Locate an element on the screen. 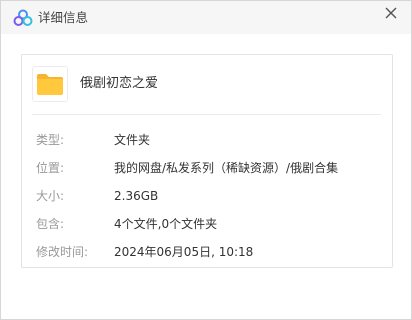  detail-row-location: 位置: 我的网盘/私发系列（稀缺资源）/俄剧合集 is located at coordinates (211, 168).